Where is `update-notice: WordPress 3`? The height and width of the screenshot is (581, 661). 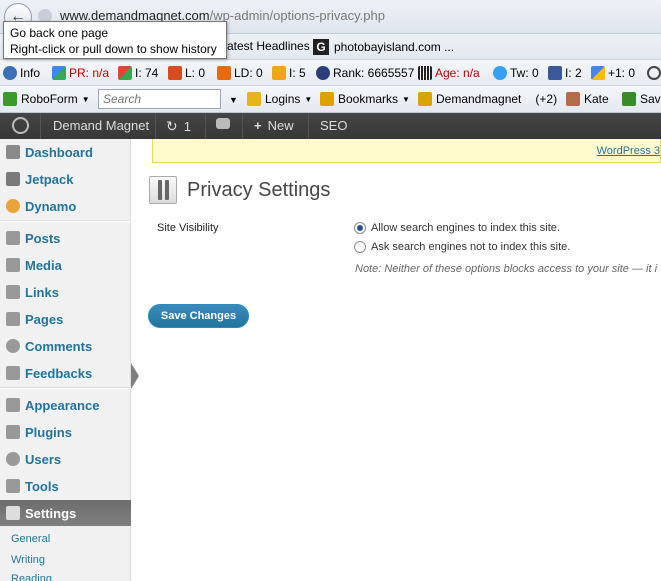
update-notice: WordPress 3 is located at coordinates (406, 151).